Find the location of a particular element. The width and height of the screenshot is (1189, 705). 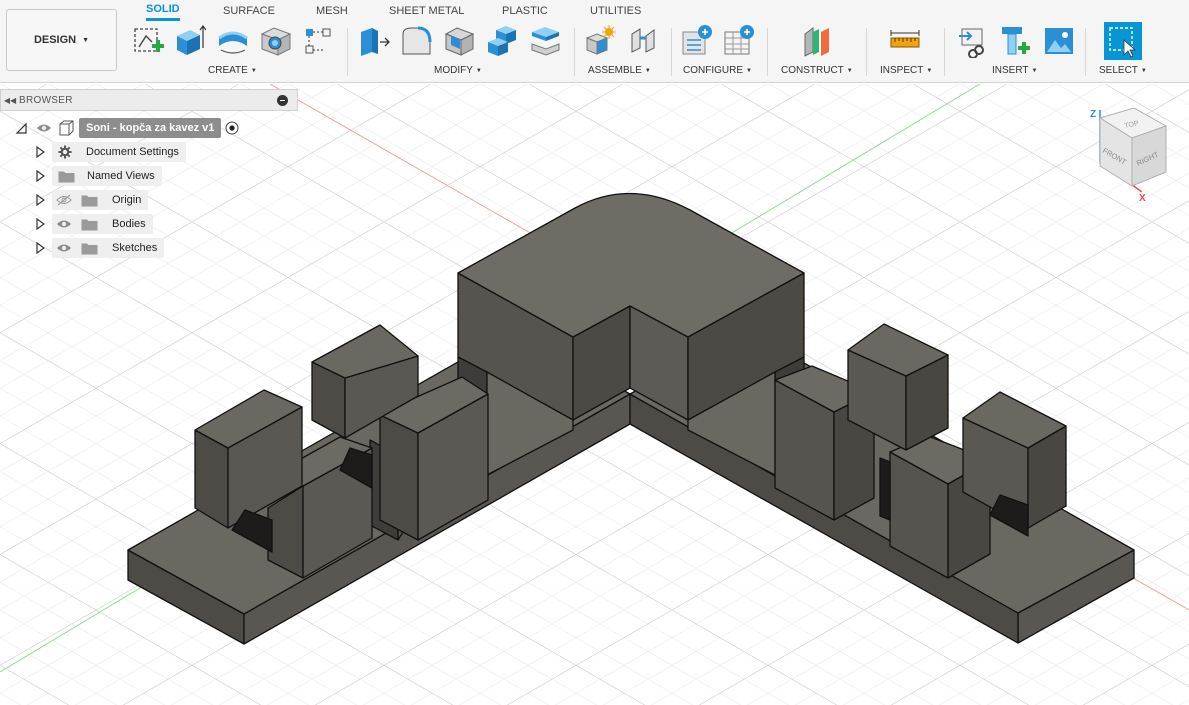

component-icon is located at coordinates (66, 128).